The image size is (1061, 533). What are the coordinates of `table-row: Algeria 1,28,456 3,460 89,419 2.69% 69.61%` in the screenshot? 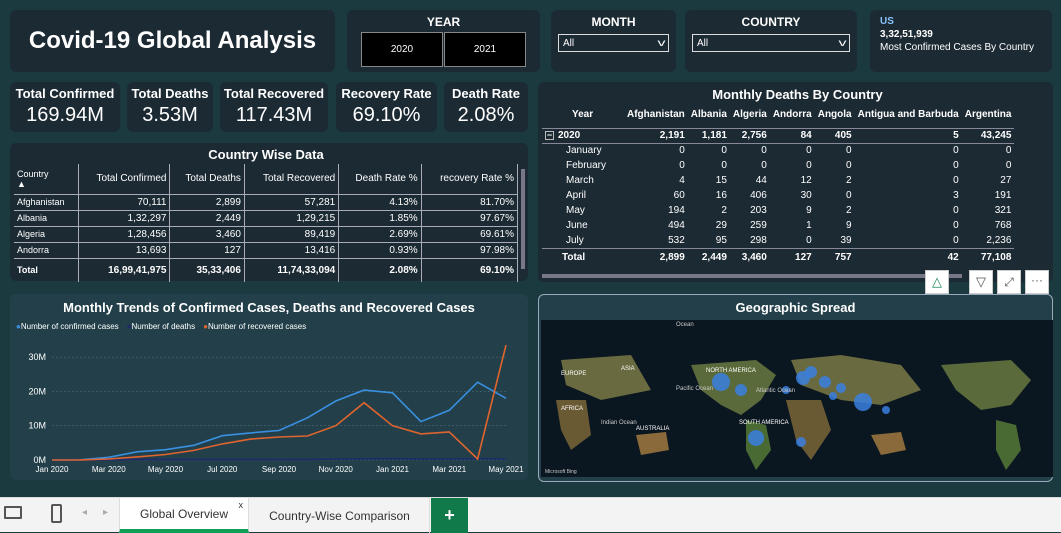 It's located at (266, 234).